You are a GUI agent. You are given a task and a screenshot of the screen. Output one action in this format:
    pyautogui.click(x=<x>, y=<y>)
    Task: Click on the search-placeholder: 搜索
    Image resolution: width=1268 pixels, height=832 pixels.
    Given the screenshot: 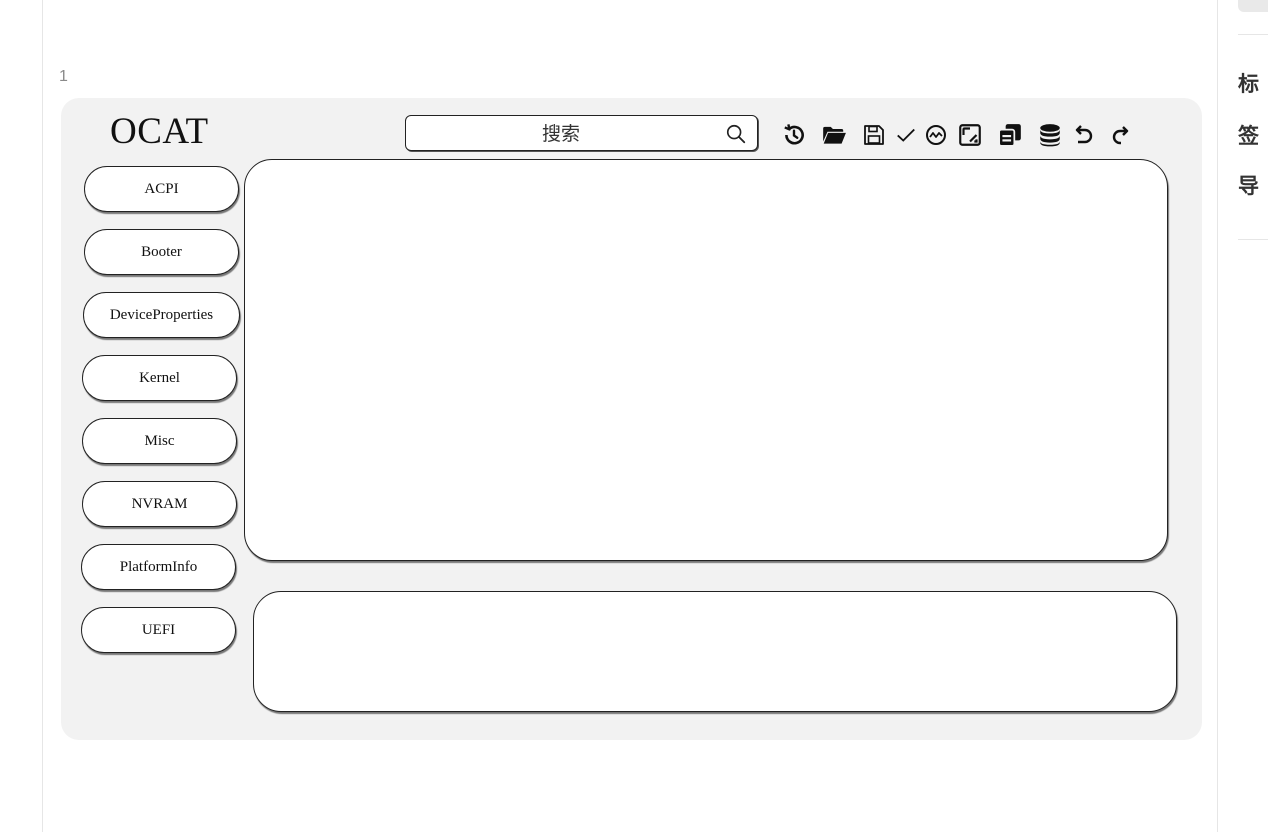 What is the action you would take?
    pyautogui.click(x=560, y=134)
    